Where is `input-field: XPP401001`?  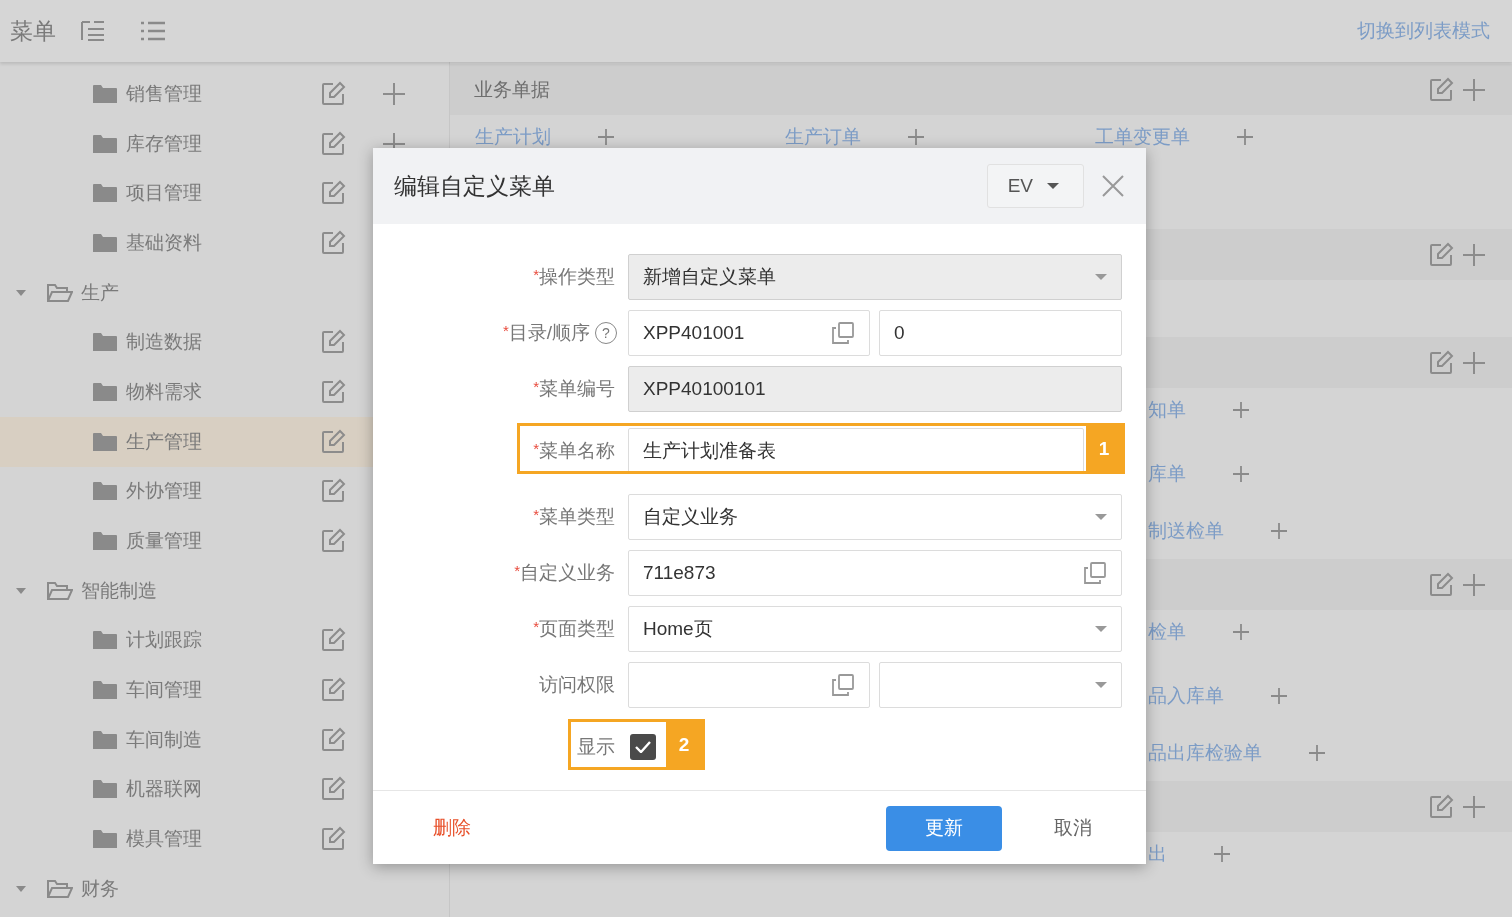 input-field: XPP401001 is located at coordinates (749, 333).